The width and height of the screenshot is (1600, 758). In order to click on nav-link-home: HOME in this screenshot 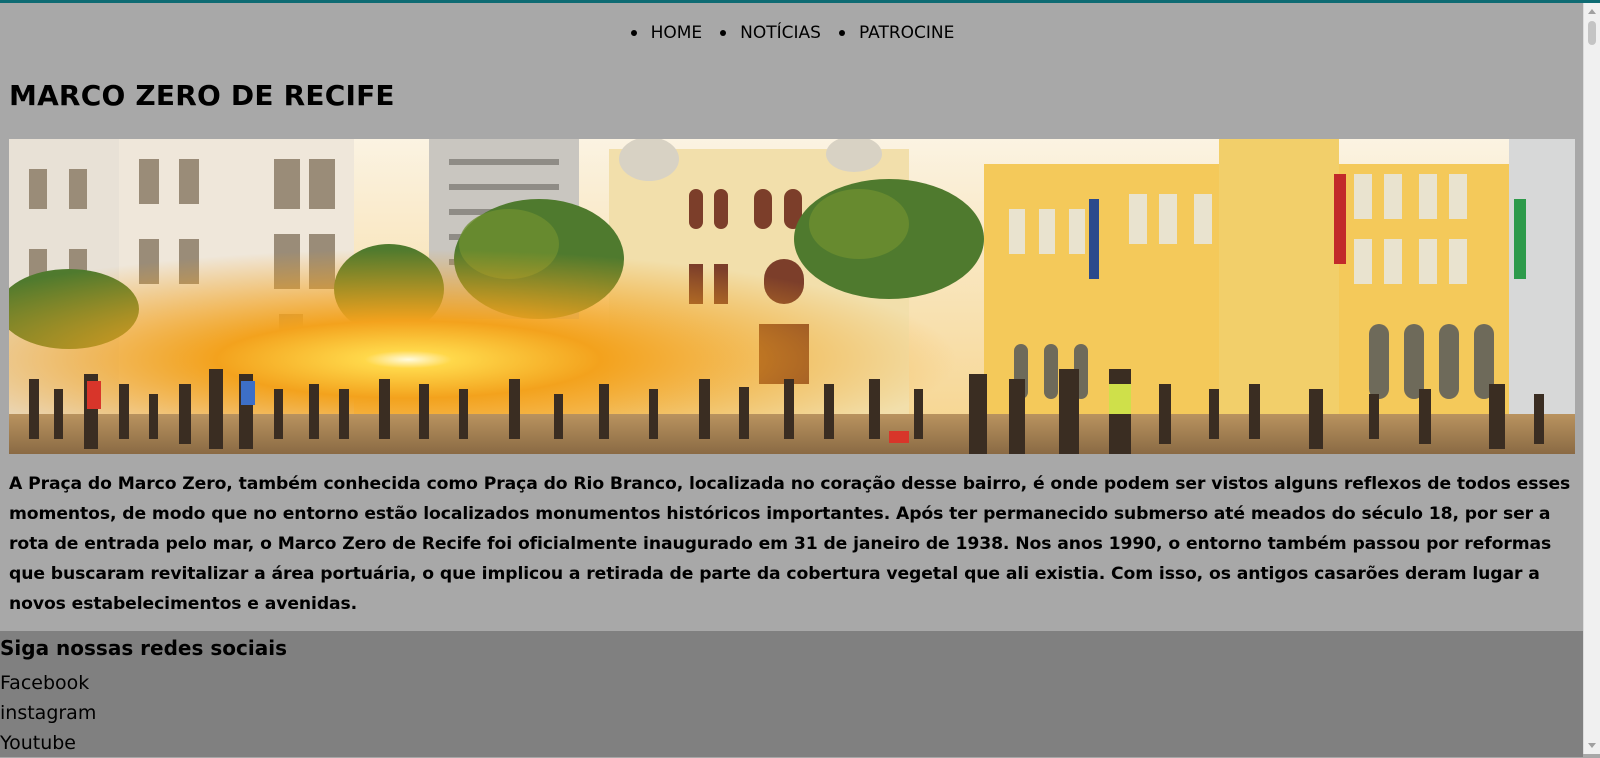, I will do `click(677, 33)`.